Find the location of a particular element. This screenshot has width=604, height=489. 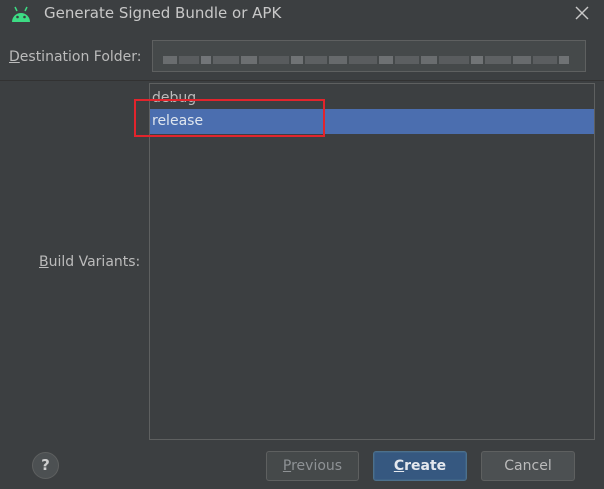

build-variants-label-mnemonic: B is located at coordinates (44, 262).